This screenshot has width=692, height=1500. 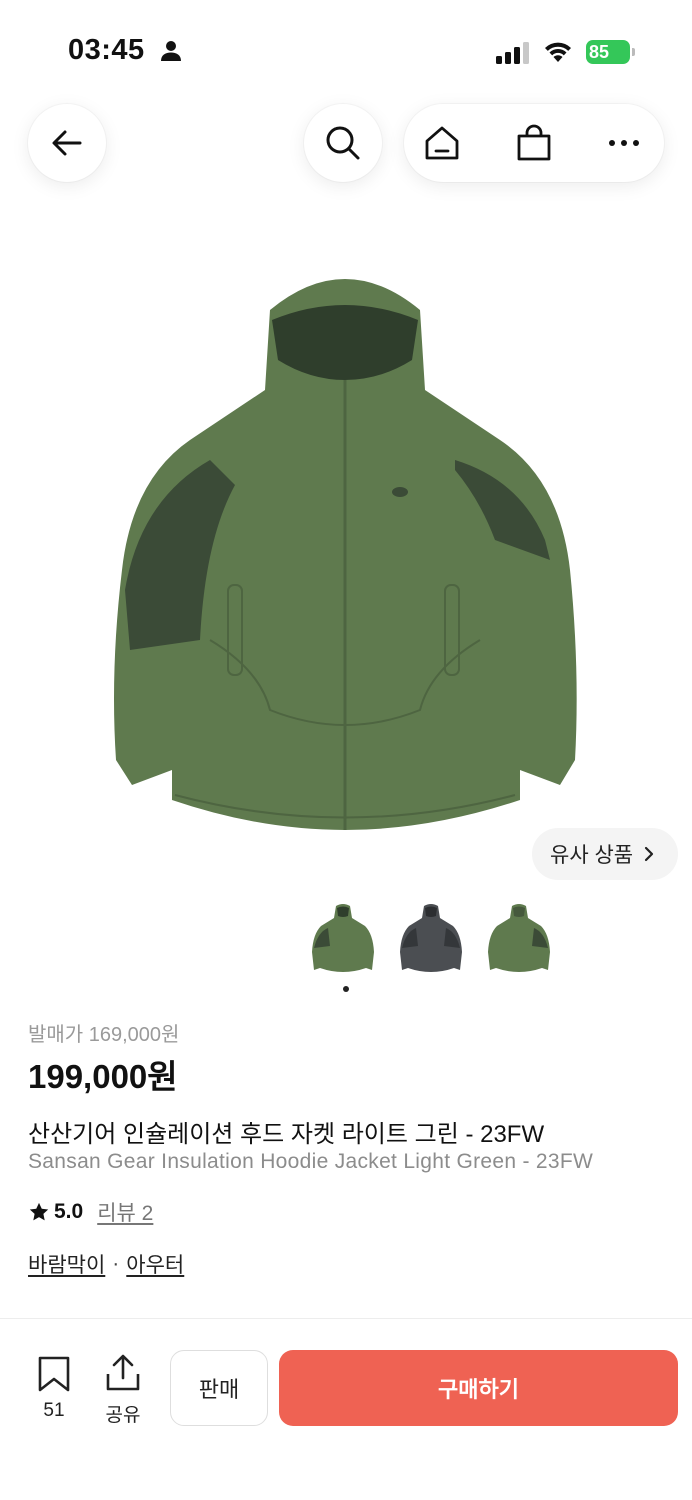 What do you see at coordinates (286, 1134) in the screenshot?
I see `product-title-korean: 산산기어 인슐레이션 후드 자켓 라이트 그린 - 23FW` at bounding box center [286, 1134].